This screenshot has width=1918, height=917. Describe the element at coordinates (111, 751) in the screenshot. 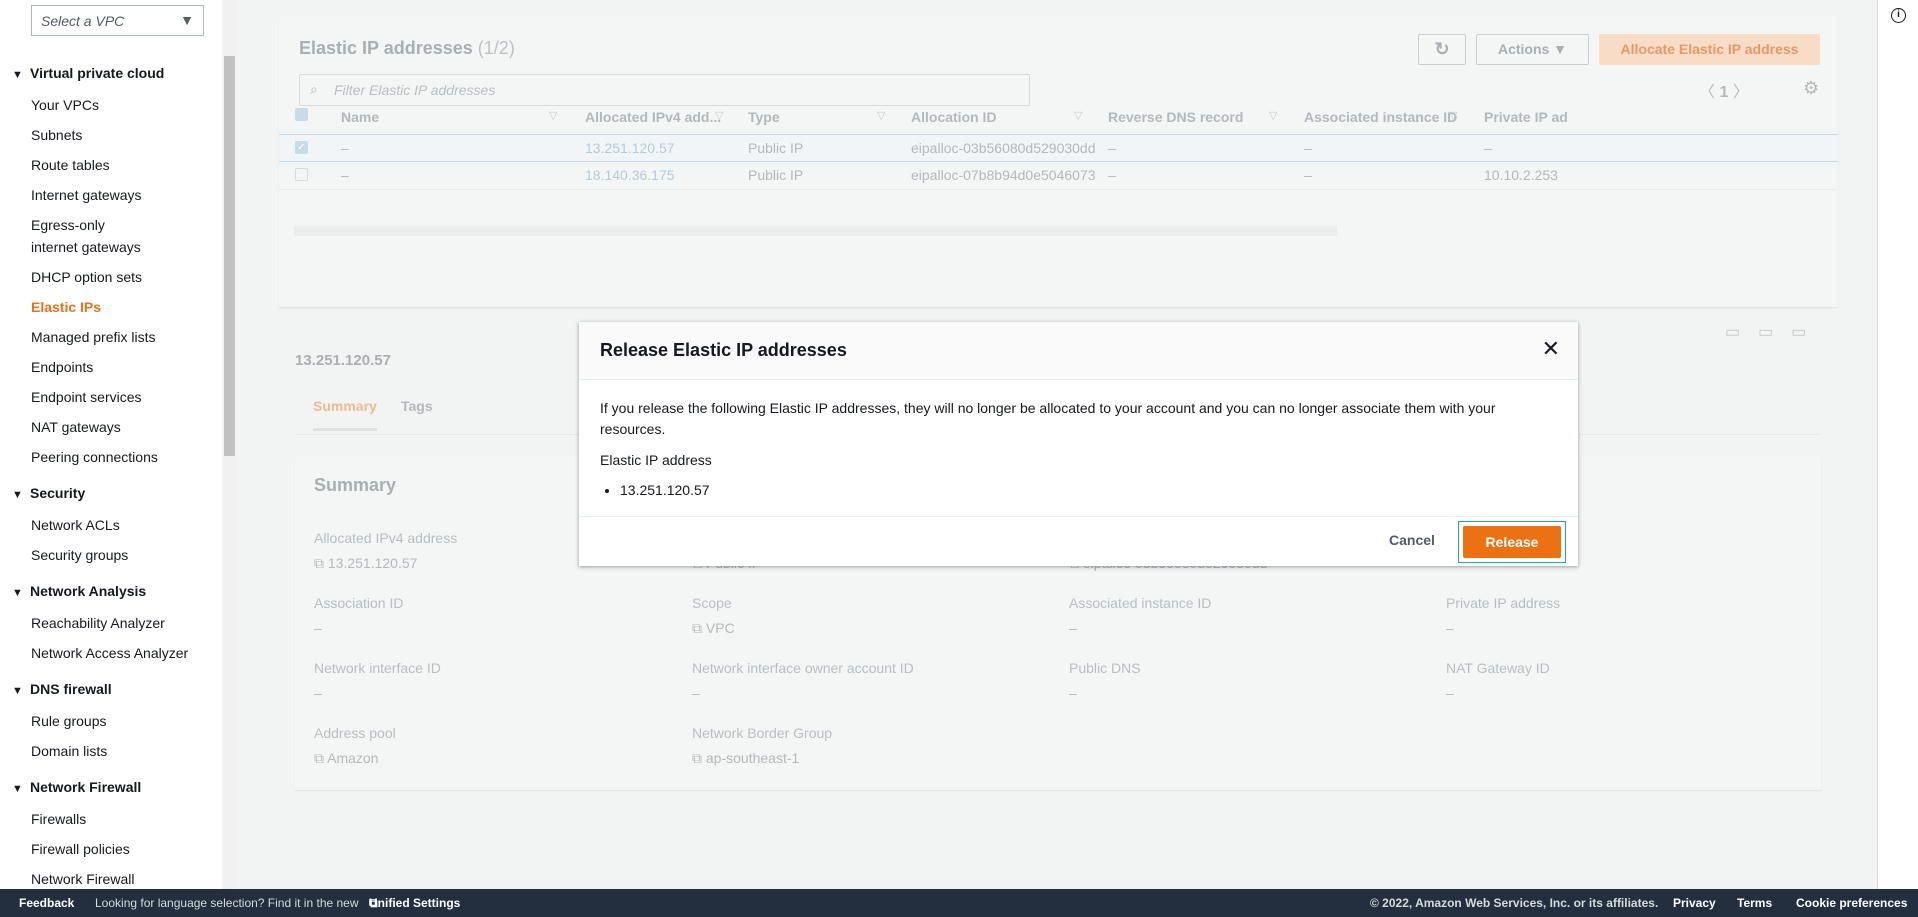

I see `sidebar-item-domain-lists: Domain lists` at that location.